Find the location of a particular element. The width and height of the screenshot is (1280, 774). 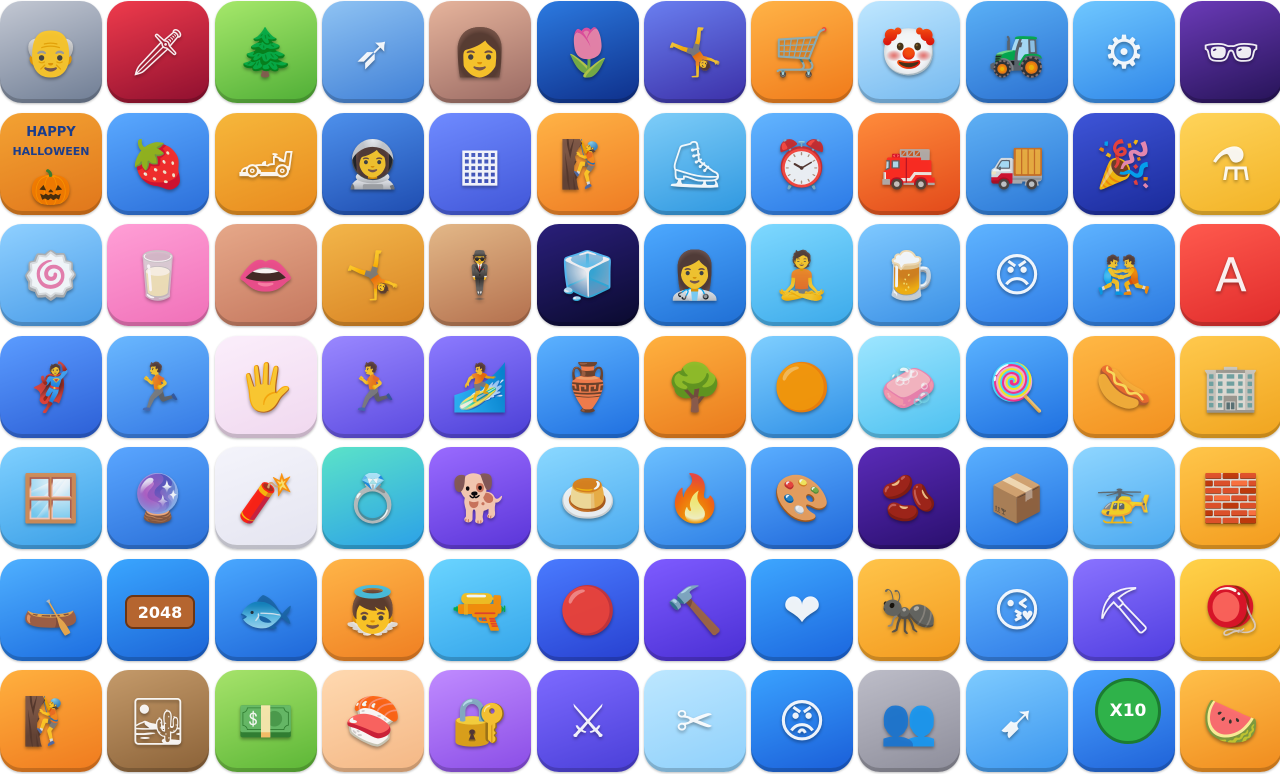

jelly-bean-icon: 🫘 is located at coordinates (909, 498).